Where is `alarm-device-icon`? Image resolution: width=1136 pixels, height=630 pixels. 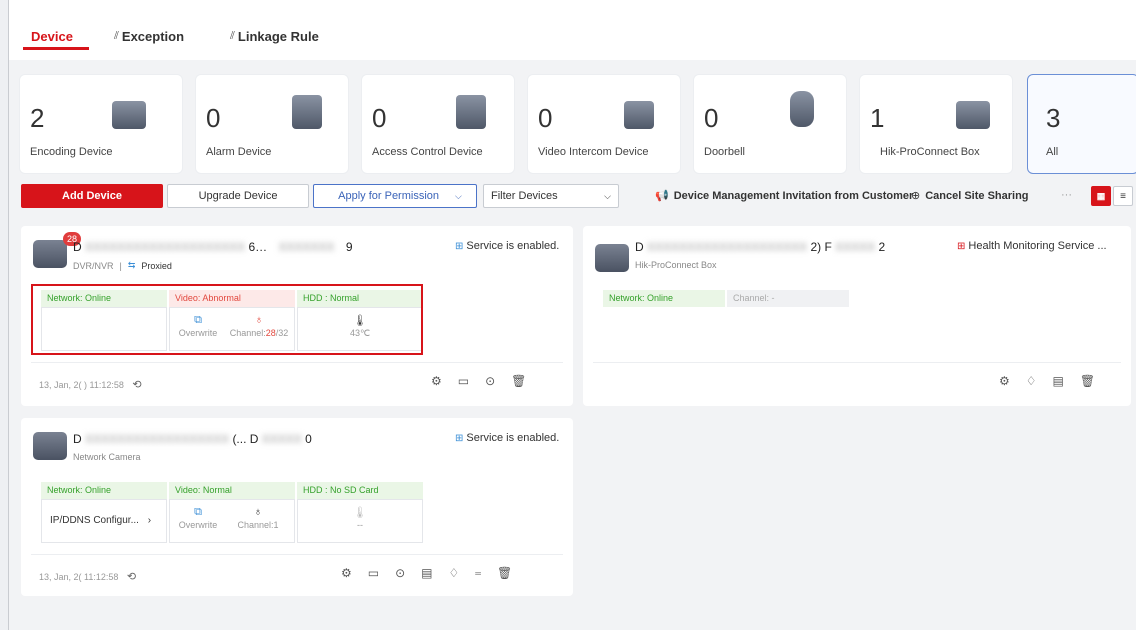
alarm-device-icon is located at coordinates (307, 112).